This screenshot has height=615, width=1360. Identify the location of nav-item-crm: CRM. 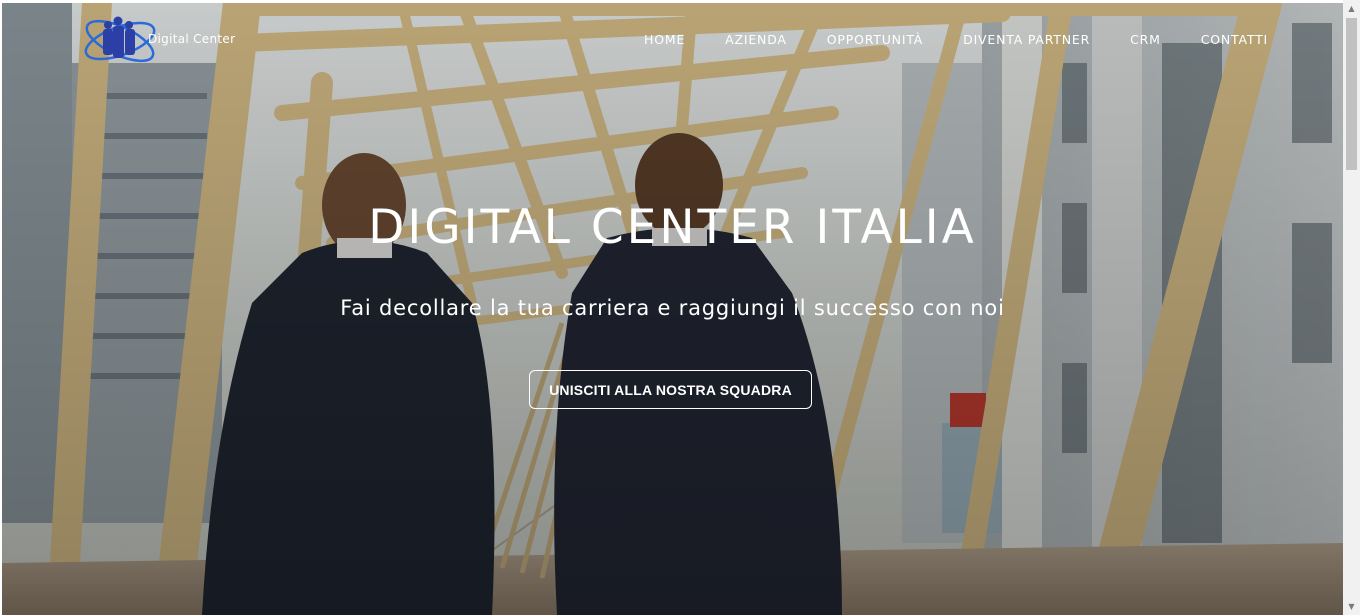
(1145, 39).